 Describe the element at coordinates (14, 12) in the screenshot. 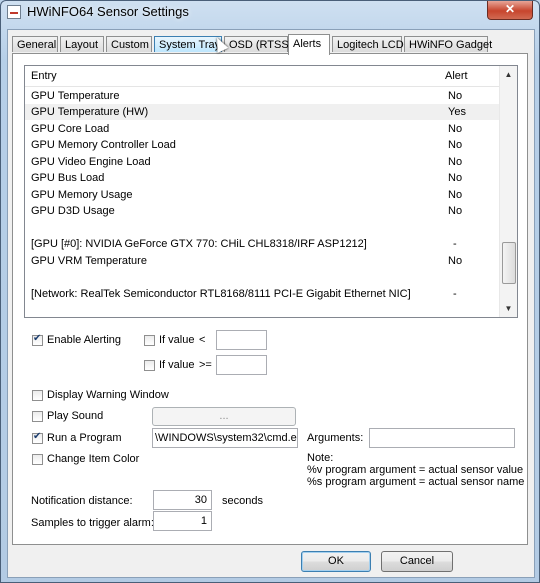

I see `app-icon` at that location.